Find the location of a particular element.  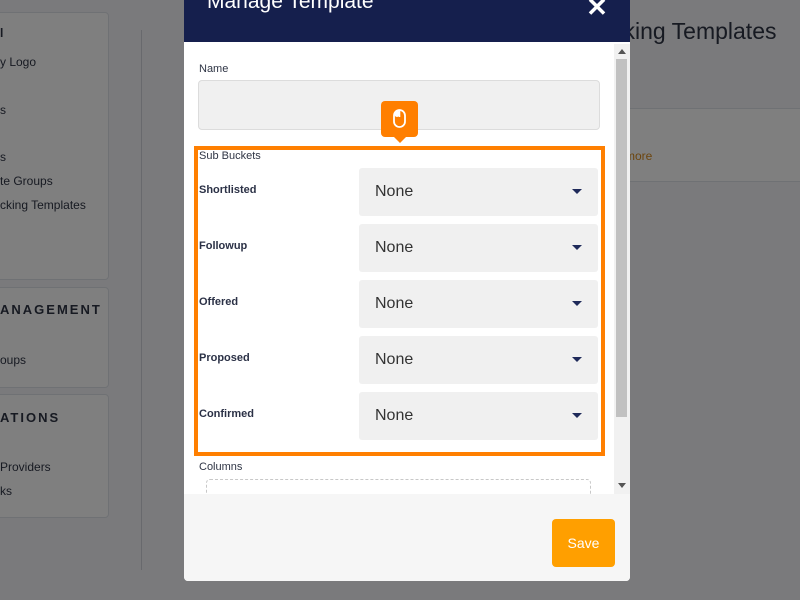

bucket-row-shortlisted: Shortlisted None is located at coordinates (407, 192).